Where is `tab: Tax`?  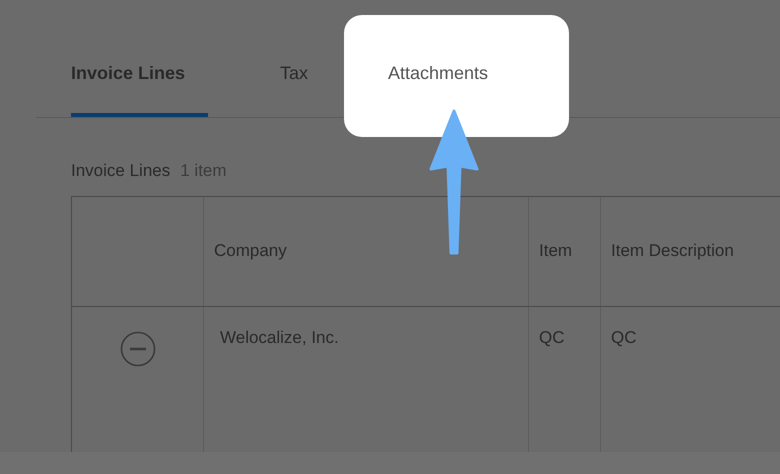
tab: Tax is located at coordinates (298, 86).